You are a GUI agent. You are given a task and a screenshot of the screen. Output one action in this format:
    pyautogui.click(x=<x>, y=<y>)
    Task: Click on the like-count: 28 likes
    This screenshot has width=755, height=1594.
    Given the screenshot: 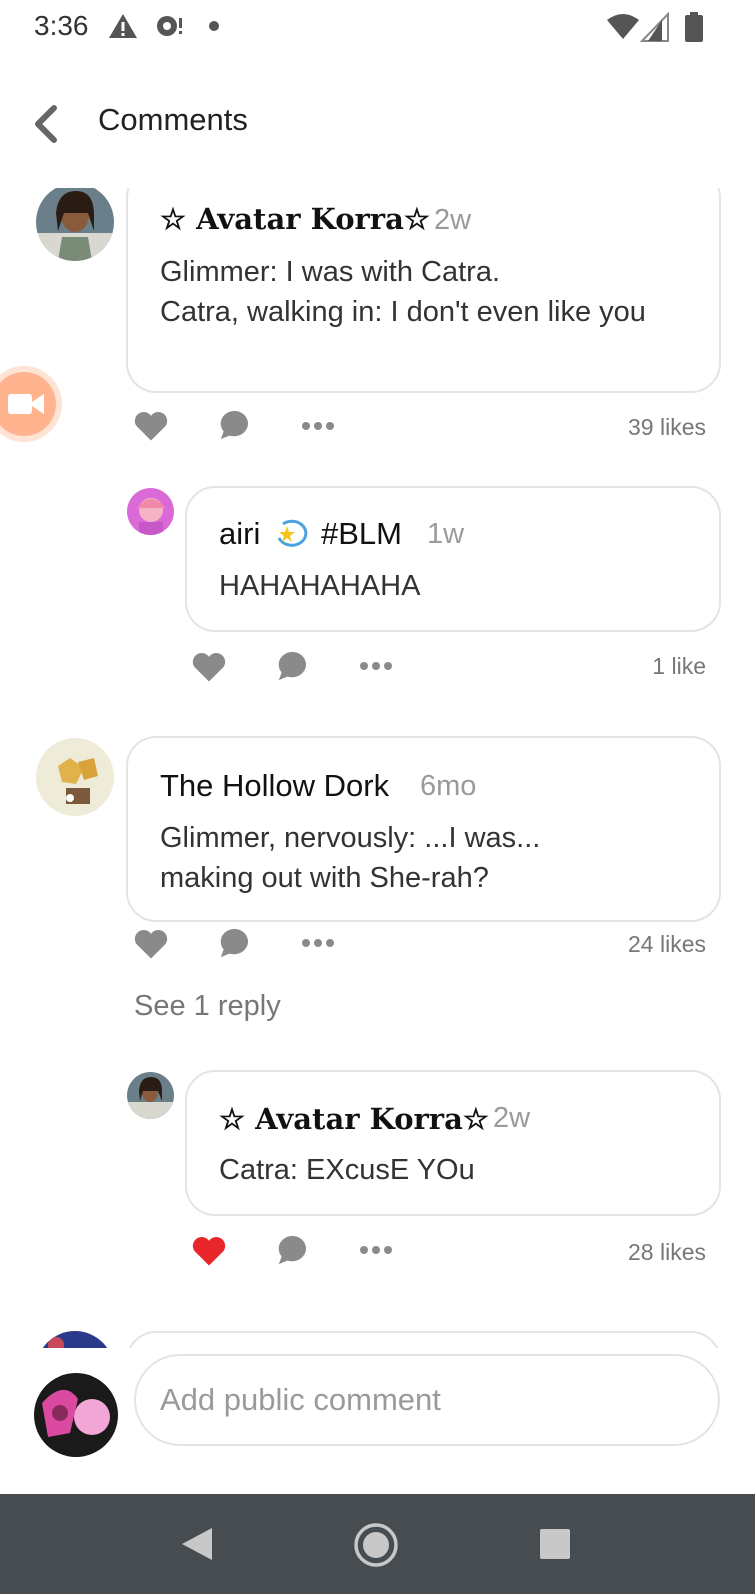 What is the action you would take?
    pyautogui.click(x=633, y=1252)
    